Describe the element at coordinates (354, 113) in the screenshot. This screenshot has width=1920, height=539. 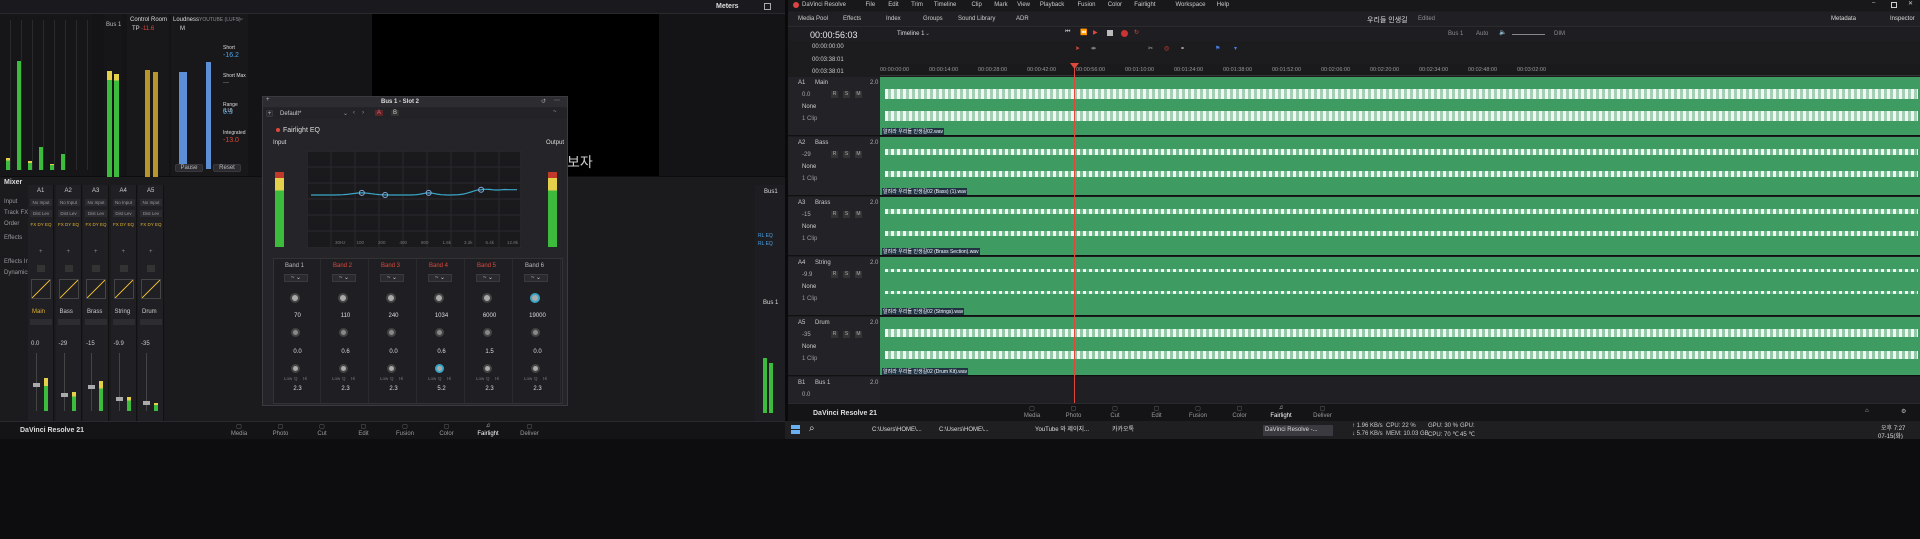
I see `prev-preset-icon: ‹` at that location.